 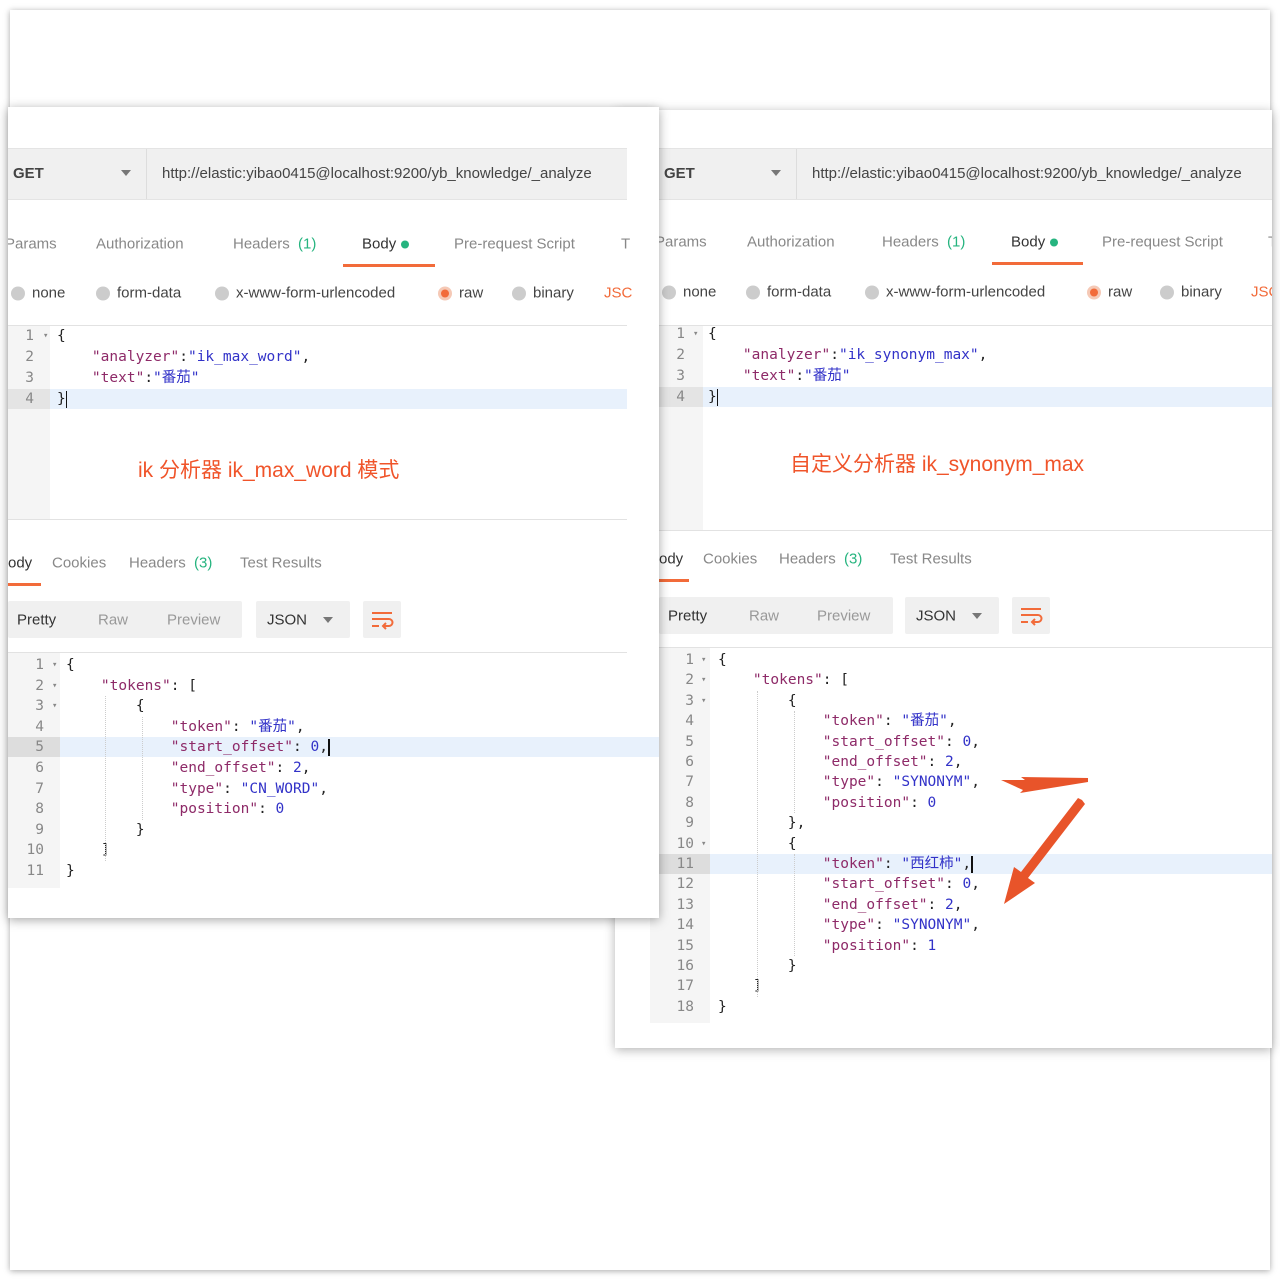 What do you see at coordinates (685, 986) in the screenshot?
I see `line-number: 17` at bounding box center [685, 986].